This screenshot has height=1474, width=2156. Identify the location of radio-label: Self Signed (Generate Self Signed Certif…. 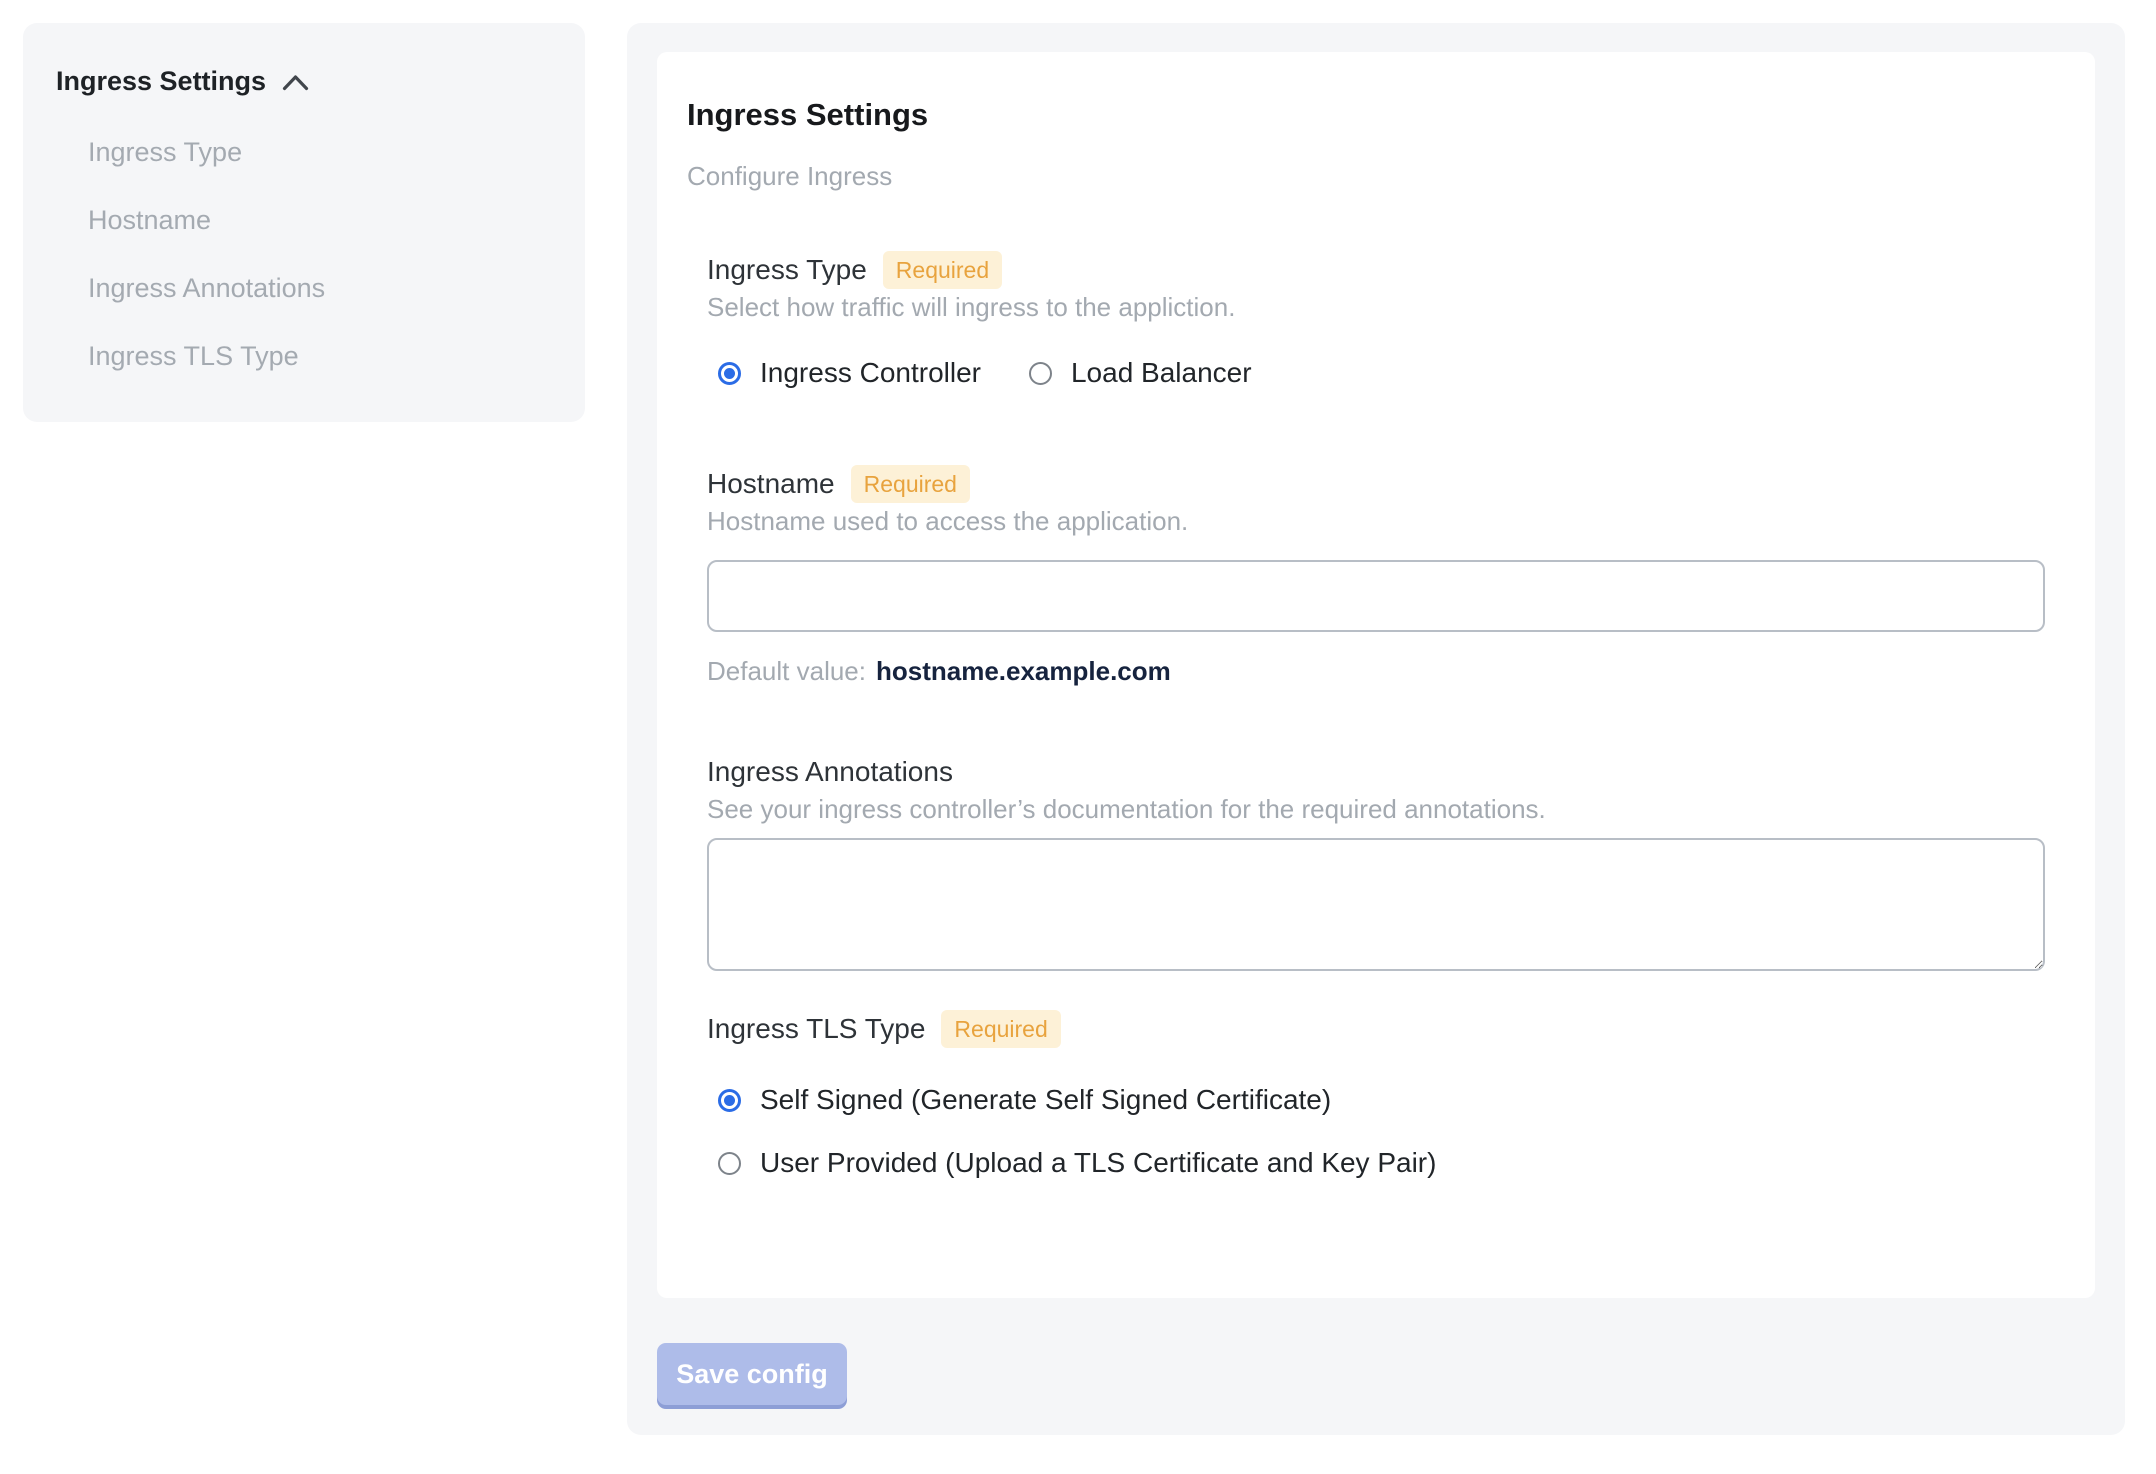
(1046, 1099).